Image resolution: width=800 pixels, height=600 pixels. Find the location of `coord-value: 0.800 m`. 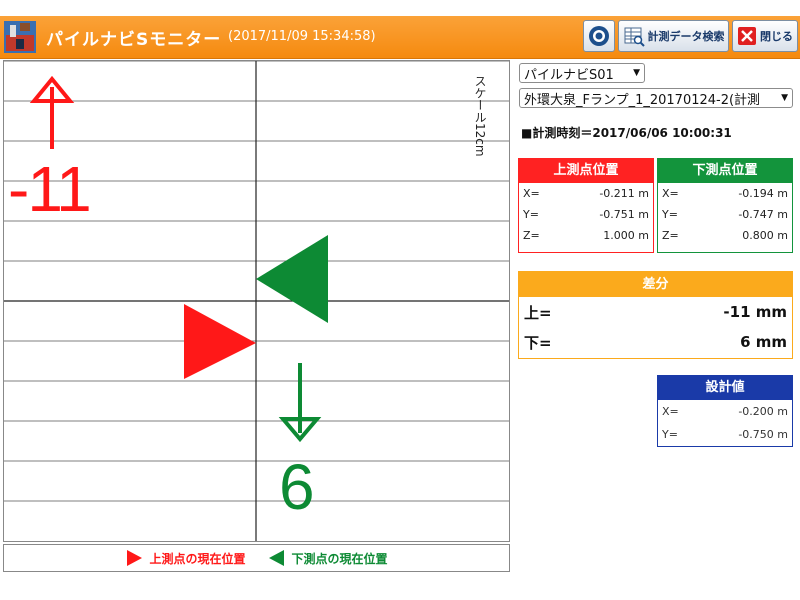

coord-value: 0.800 m is located at coordinates (765, 235).